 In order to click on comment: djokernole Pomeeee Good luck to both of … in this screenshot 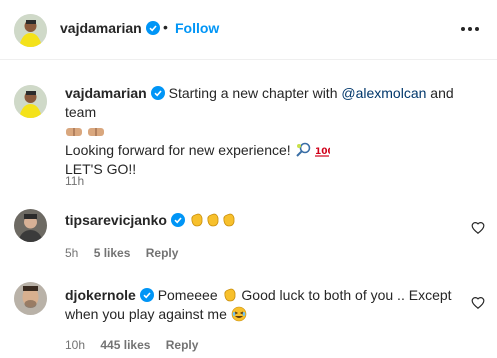, I will do `click(262, 305)`.